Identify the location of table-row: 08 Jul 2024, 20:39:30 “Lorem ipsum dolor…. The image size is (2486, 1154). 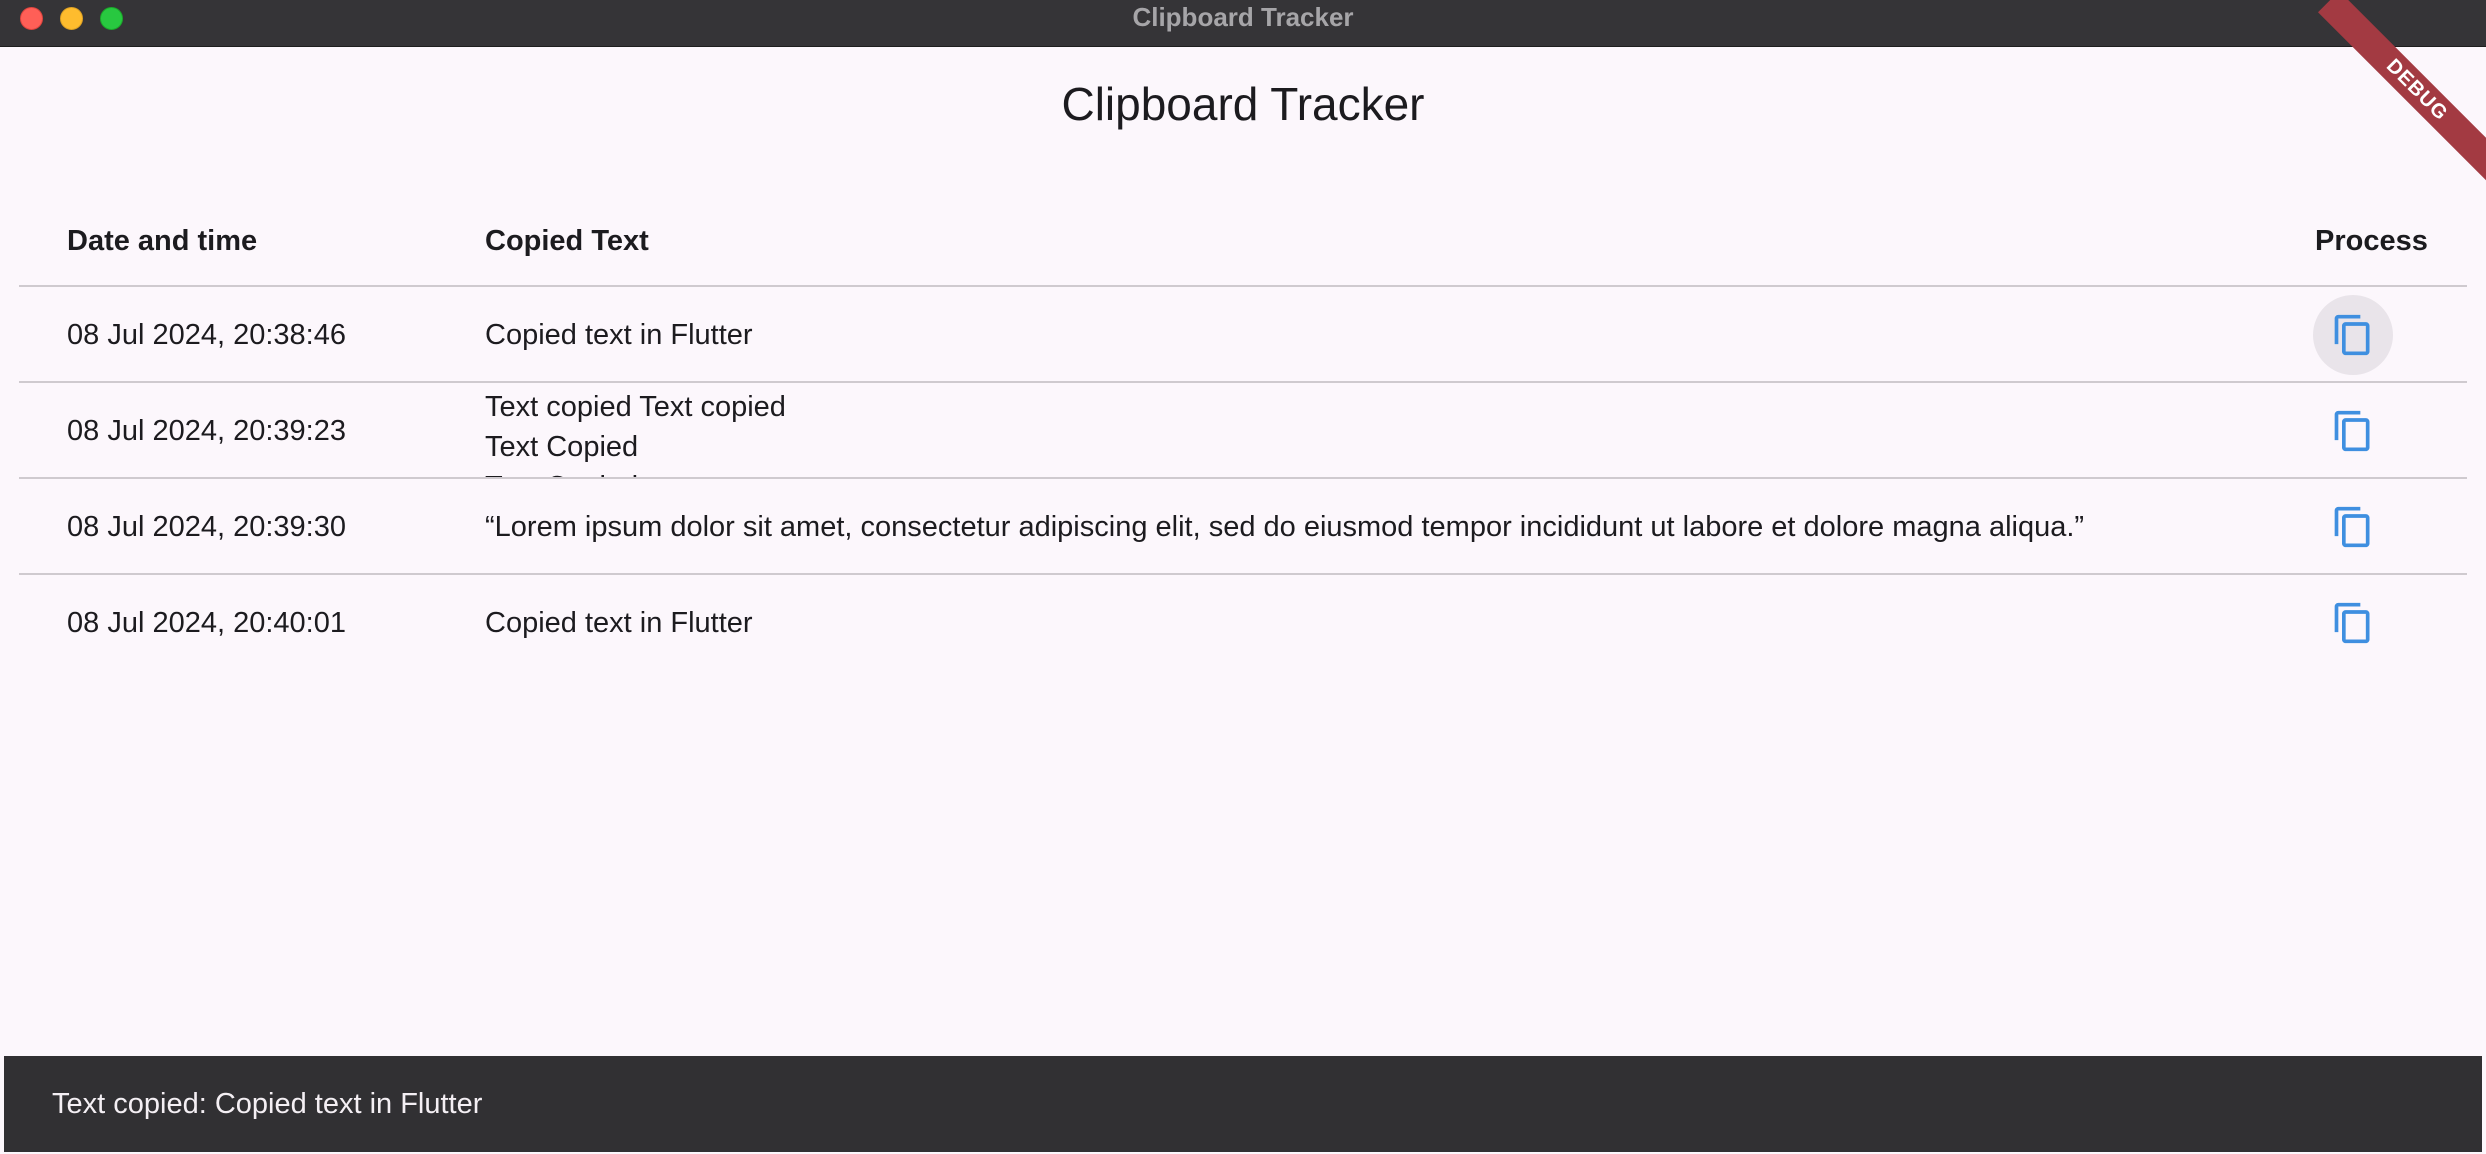
(1243, 527).